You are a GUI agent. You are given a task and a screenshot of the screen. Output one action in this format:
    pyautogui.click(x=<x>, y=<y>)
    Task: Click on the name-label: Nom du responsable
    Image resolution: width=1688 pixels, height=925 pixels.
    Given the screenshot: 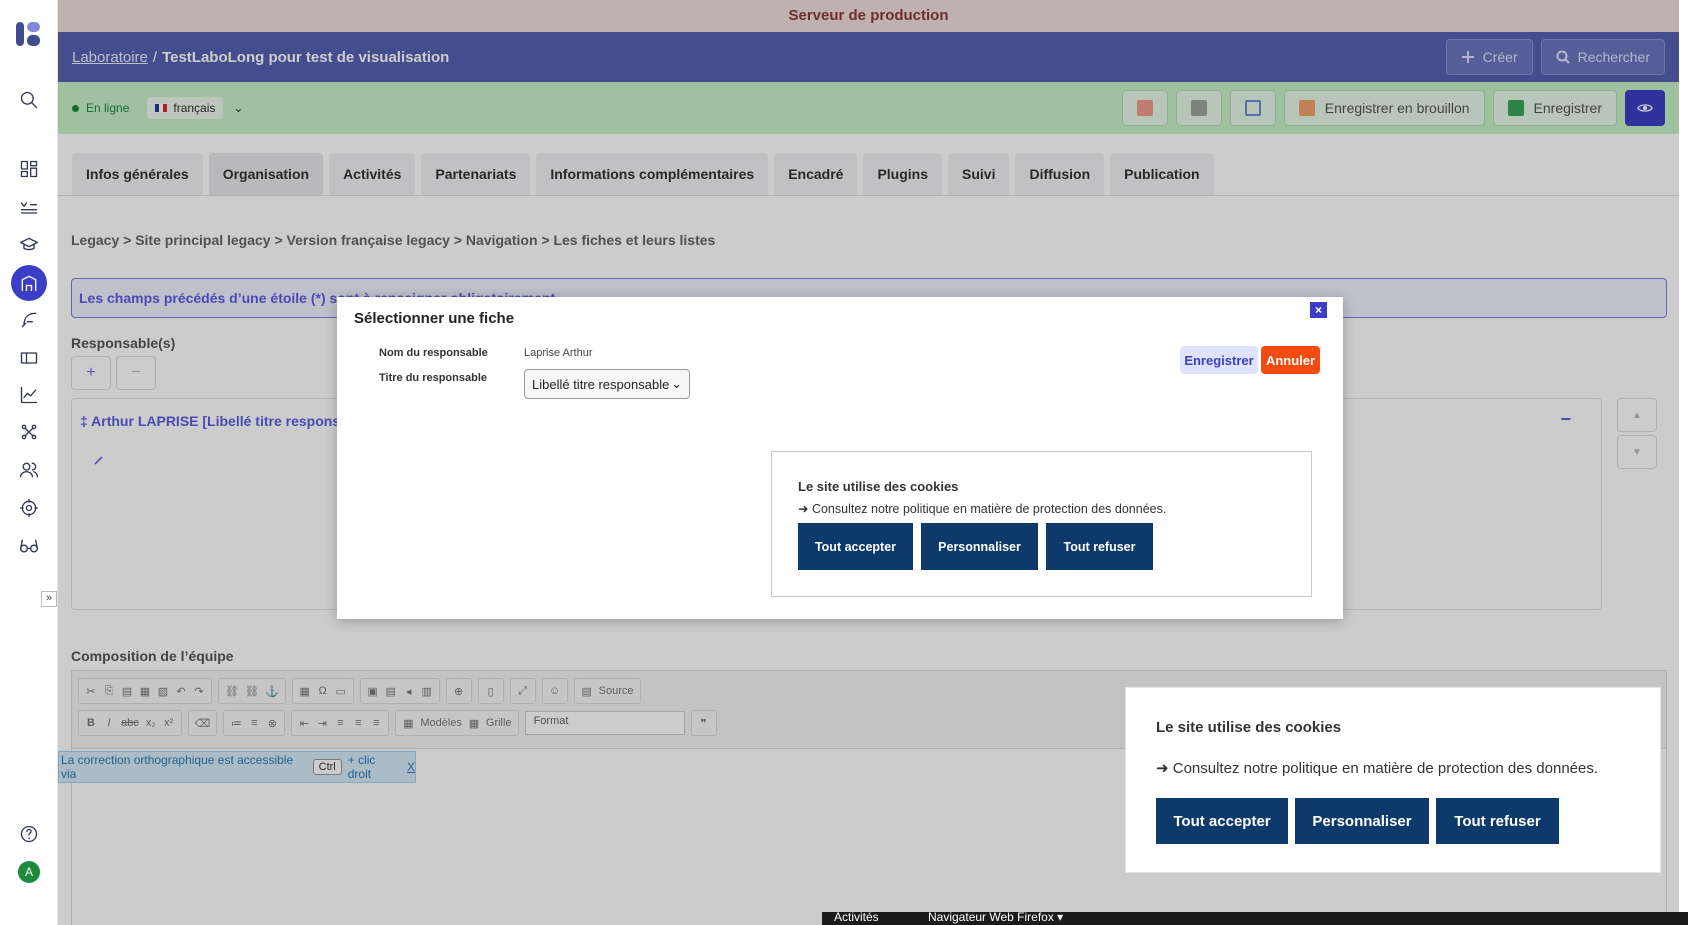 What is the action you would take?
    pyautogui.click(x=433, y=353)
    